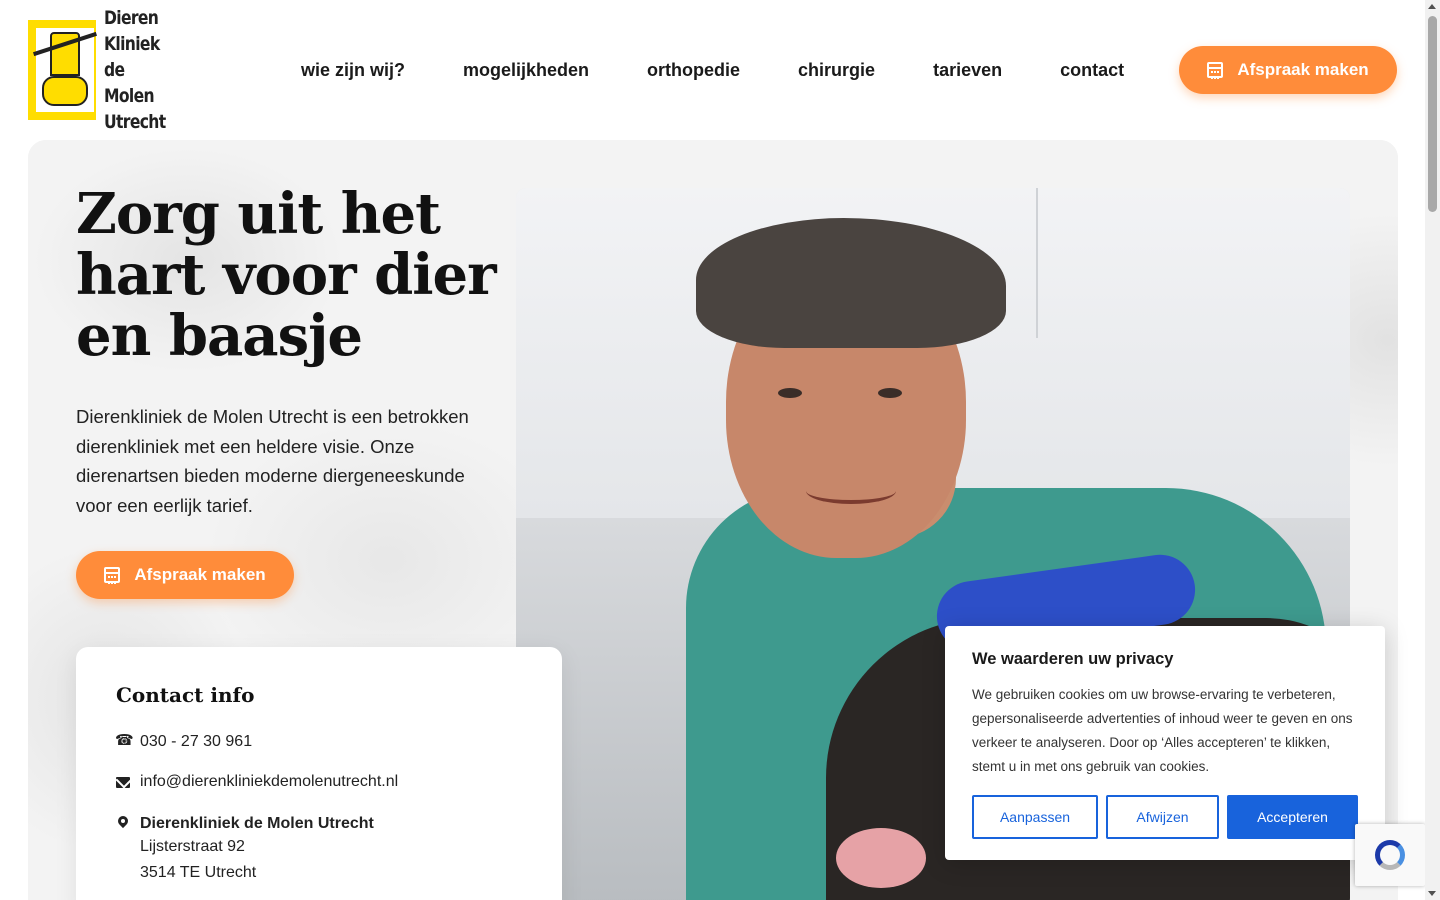  Describe the element at coordinates (1432, 6) in the screenshot. I see `scroll-up-icon` at that location.